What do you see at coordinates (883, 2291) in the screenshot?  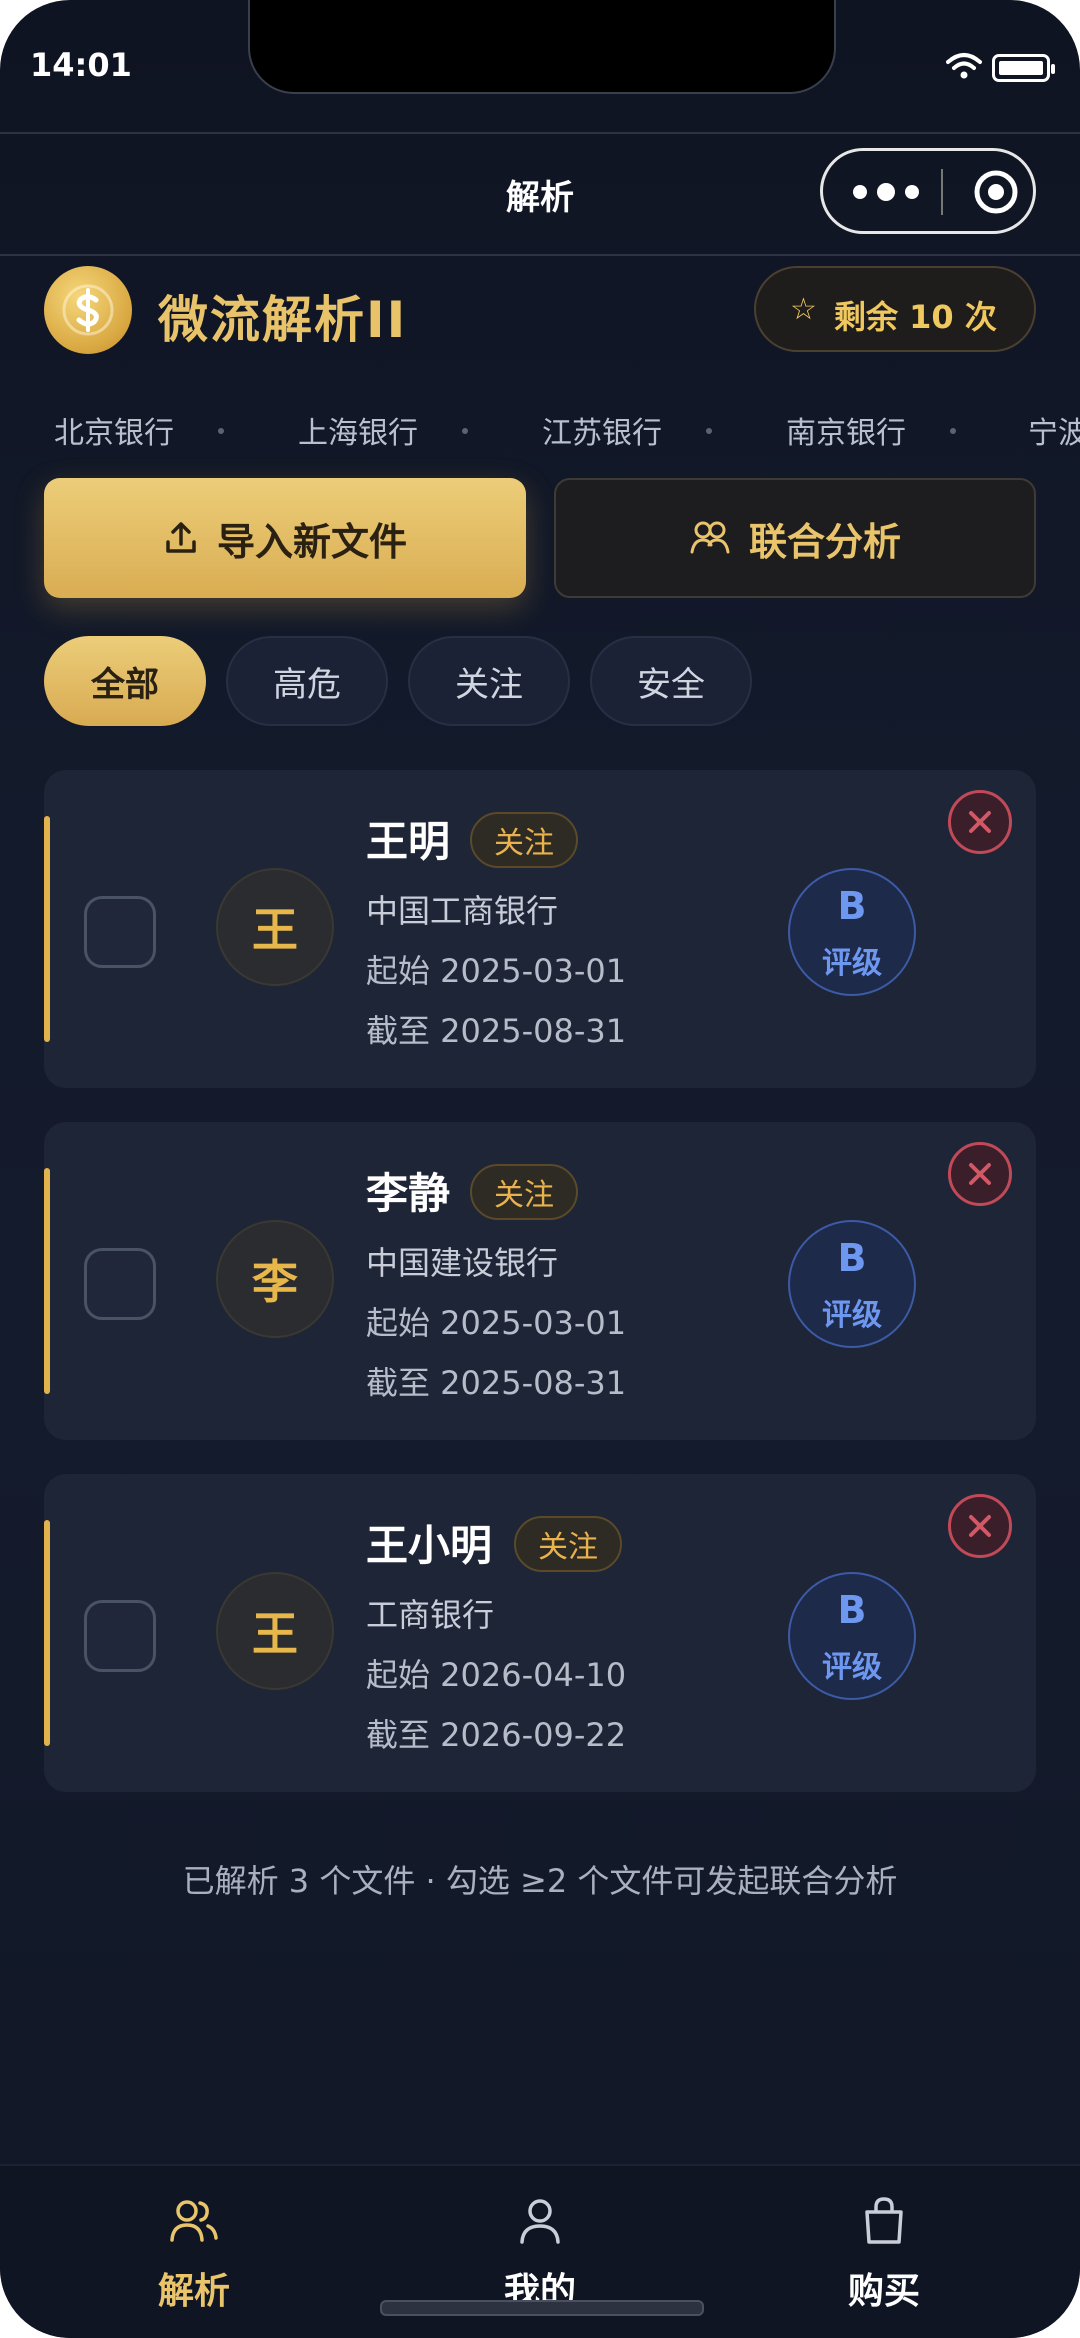 I see `tabbar-label: 购买` at bounding box center [883, 2291].